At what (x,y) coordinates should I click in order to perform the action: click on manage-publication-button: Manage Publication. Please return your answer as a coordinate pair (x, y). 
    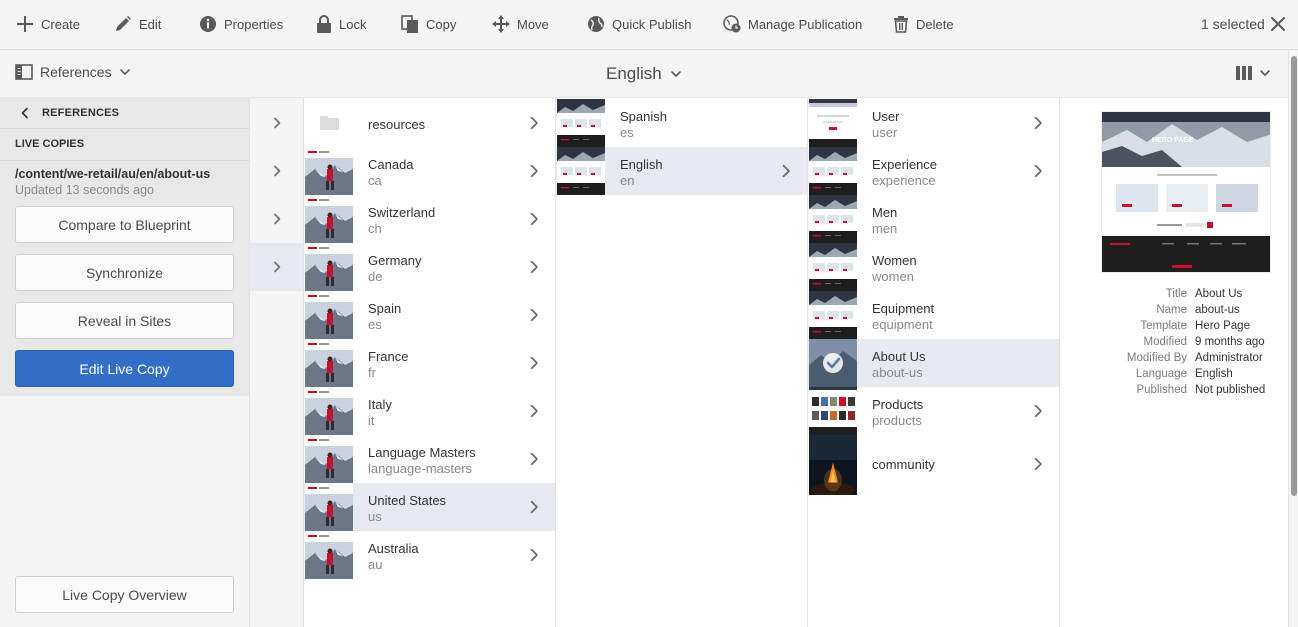
    Looking at the image, I should click on (792, 24).